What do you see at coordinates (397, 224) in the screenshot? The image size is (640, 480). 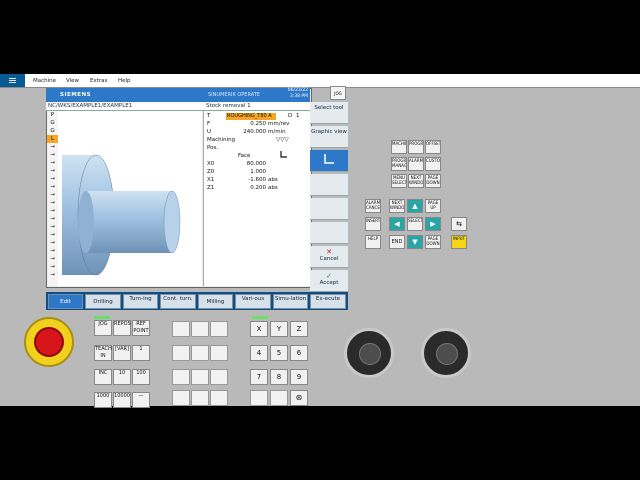 I see `arrow-left-icon: ◀` at bounding box center [397, 224].